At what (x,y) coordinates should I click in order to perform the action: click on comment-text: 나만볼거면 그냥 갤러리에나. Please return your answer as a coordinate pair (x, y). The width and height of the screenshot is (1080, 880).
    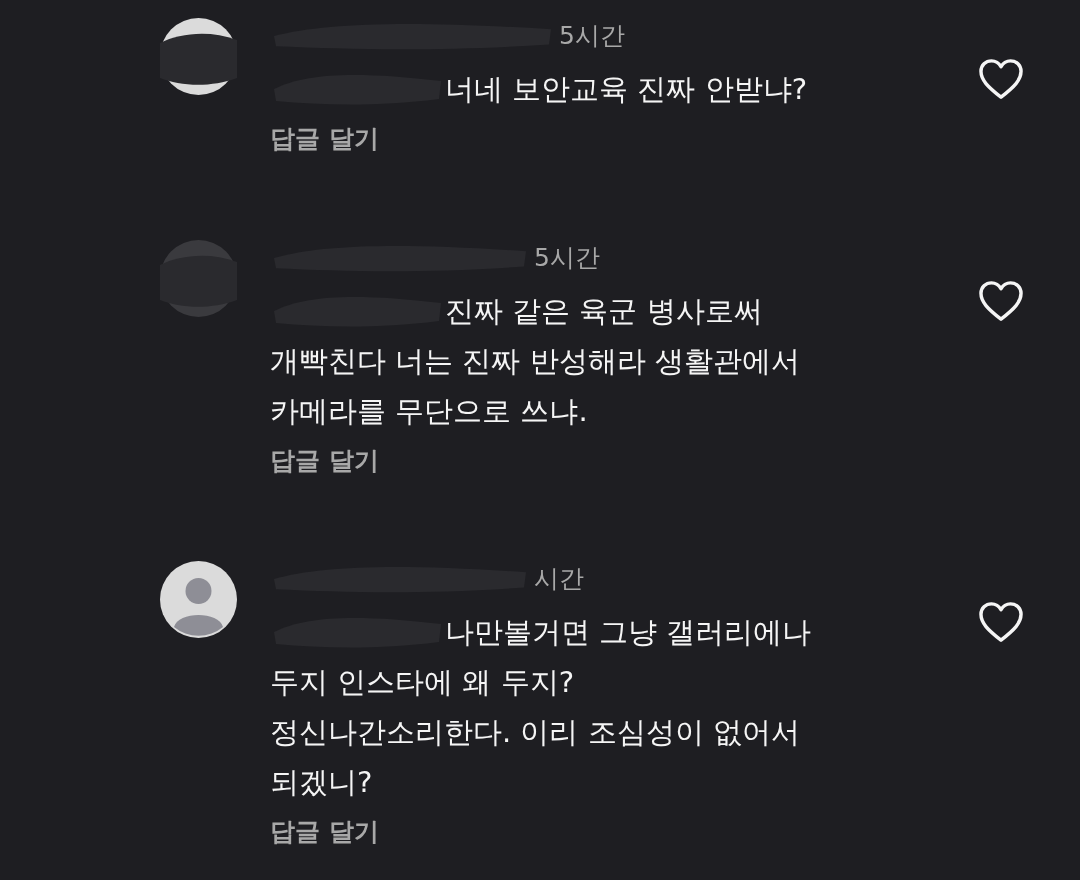
    Looking at the image, I should click on (628, 632).